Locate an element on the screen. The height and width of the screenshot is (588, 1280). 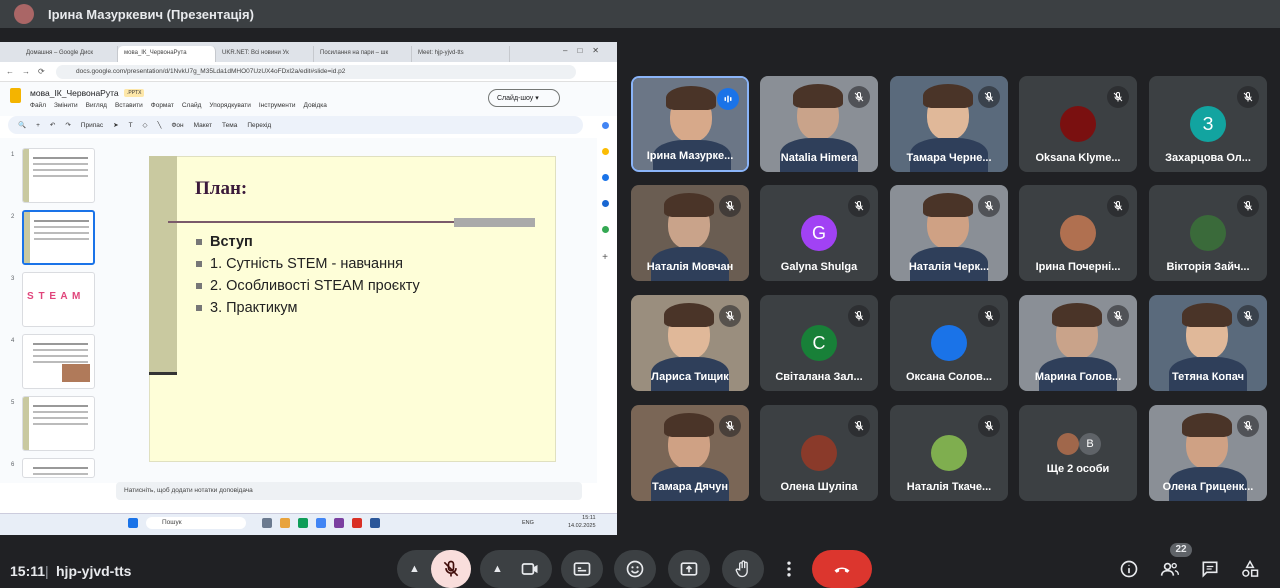
thumb-number: 5 is located at coordinates (13, 403).